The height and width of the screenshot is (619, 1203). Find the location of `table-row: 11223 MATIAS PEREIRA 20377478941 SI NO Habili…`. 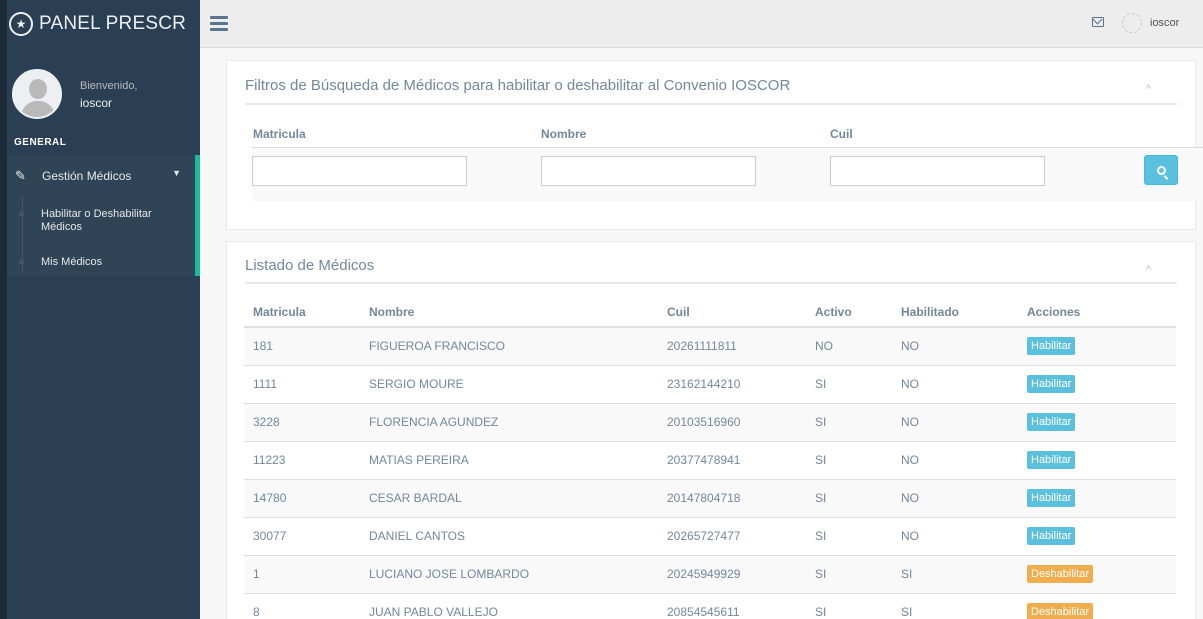

table-row: 11223 MATIAS PEREIRA 20377478941 SI NO Habili… is located at coordinates (710, 459).